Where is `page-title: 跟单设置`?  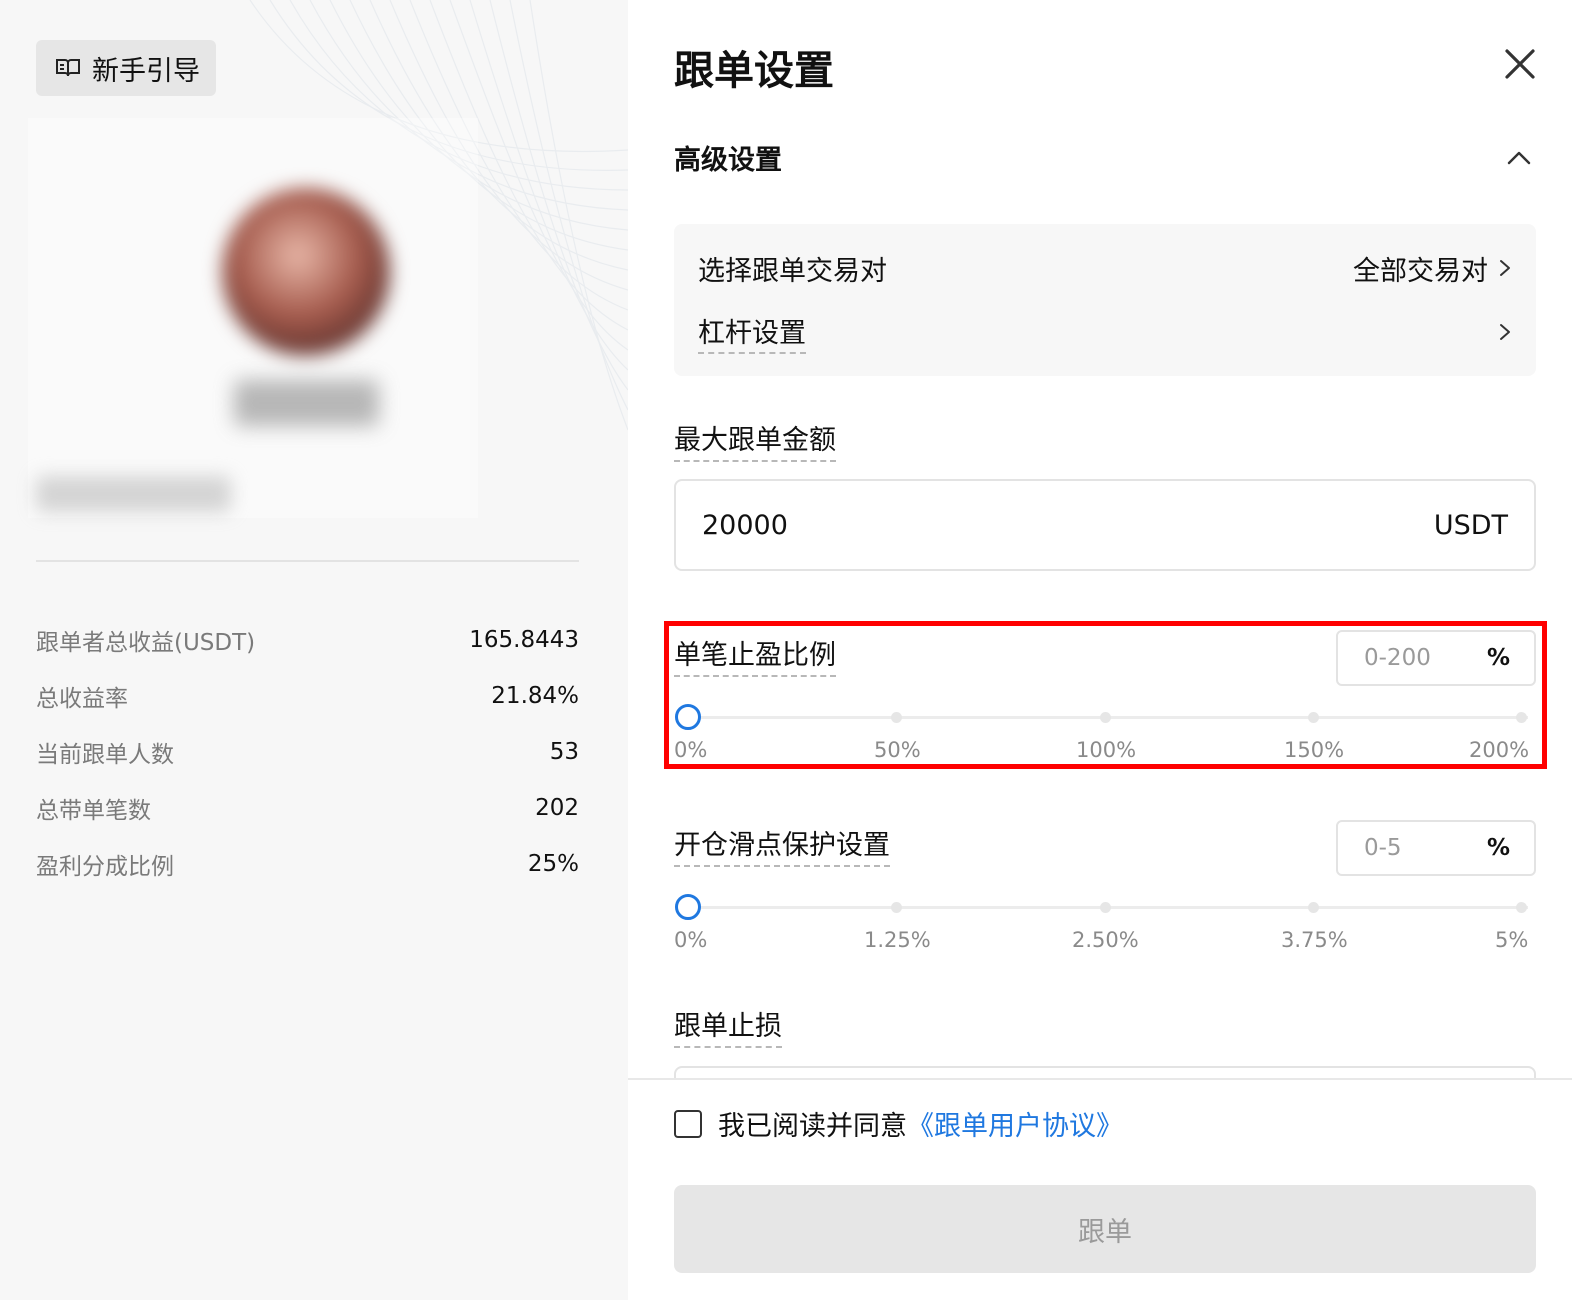 page-title: 跟单设置 is located at coordinates (754, 71).